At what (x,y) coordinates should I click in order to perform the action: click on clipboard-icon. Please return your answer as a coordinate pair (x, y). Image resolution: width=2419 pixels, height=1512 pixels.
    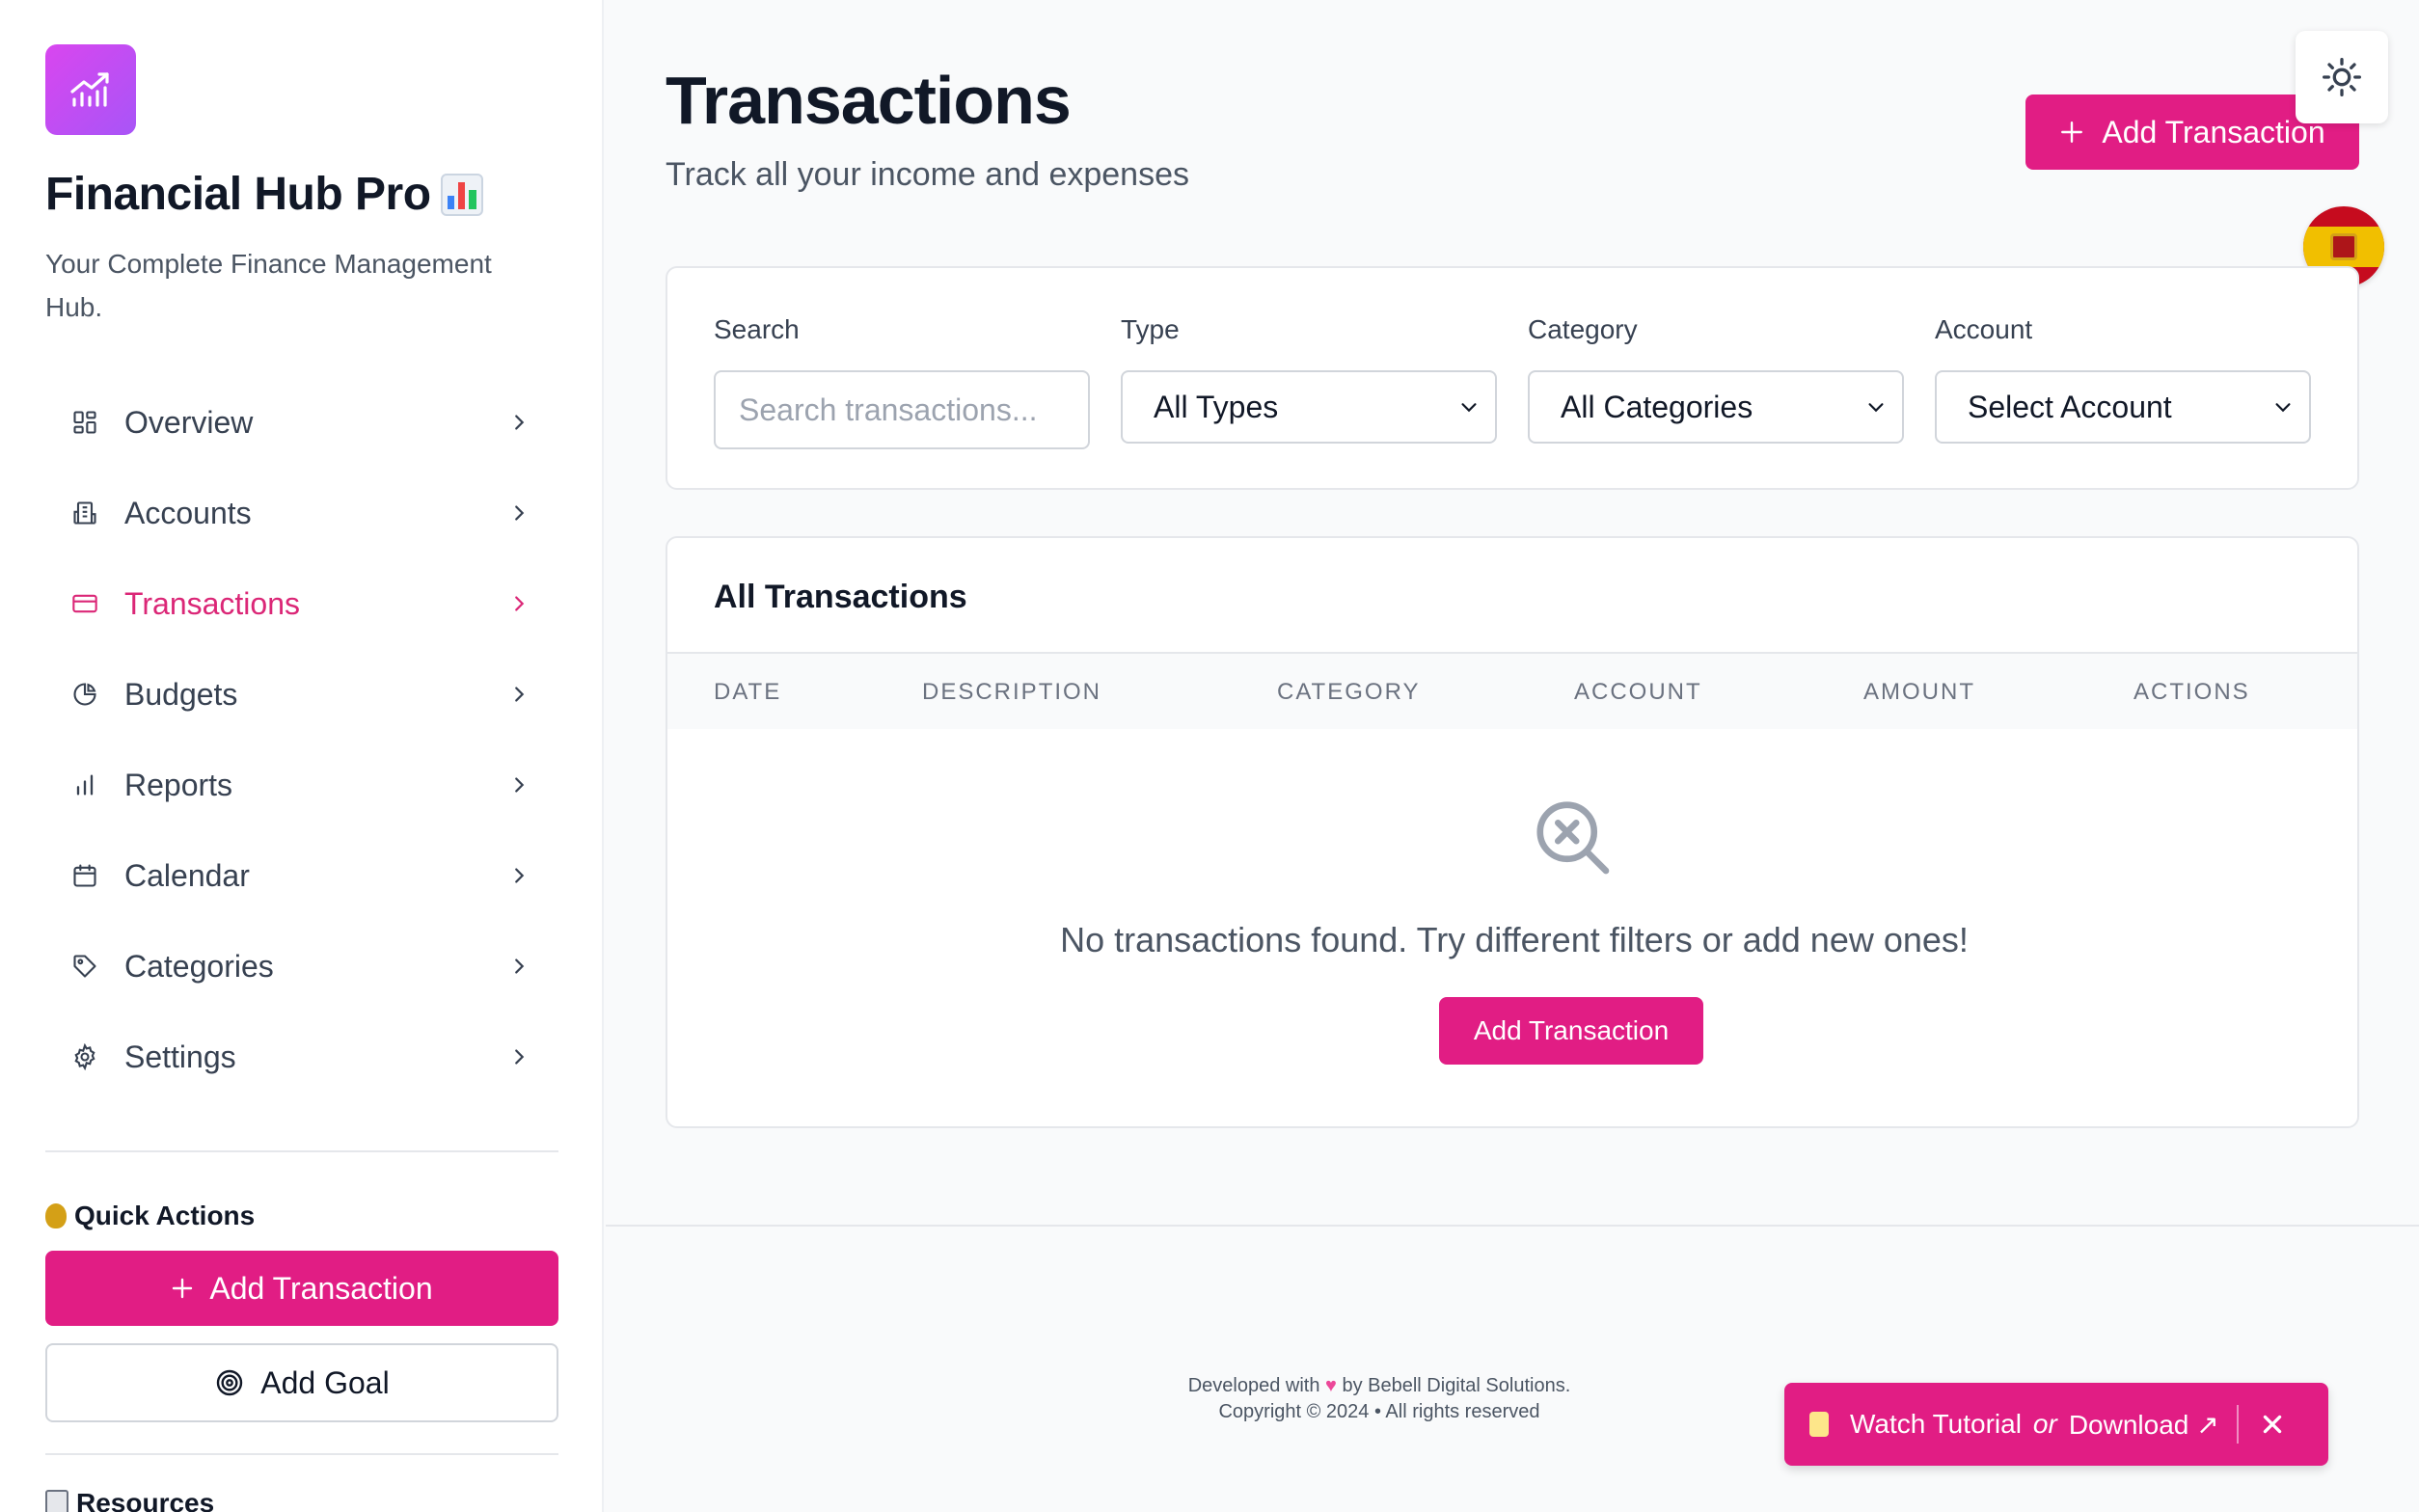
    Looking at the image, I should click on (57, 1501).